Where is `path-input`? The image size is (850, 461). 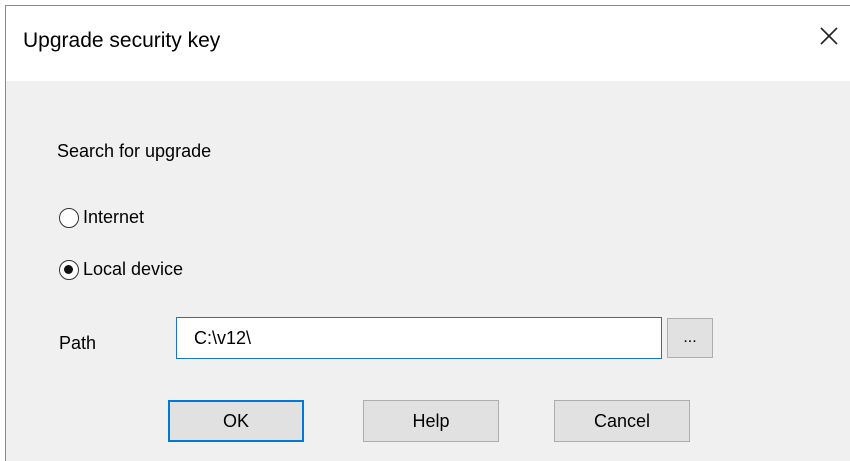
path-input is located at coordinates (419, 338).